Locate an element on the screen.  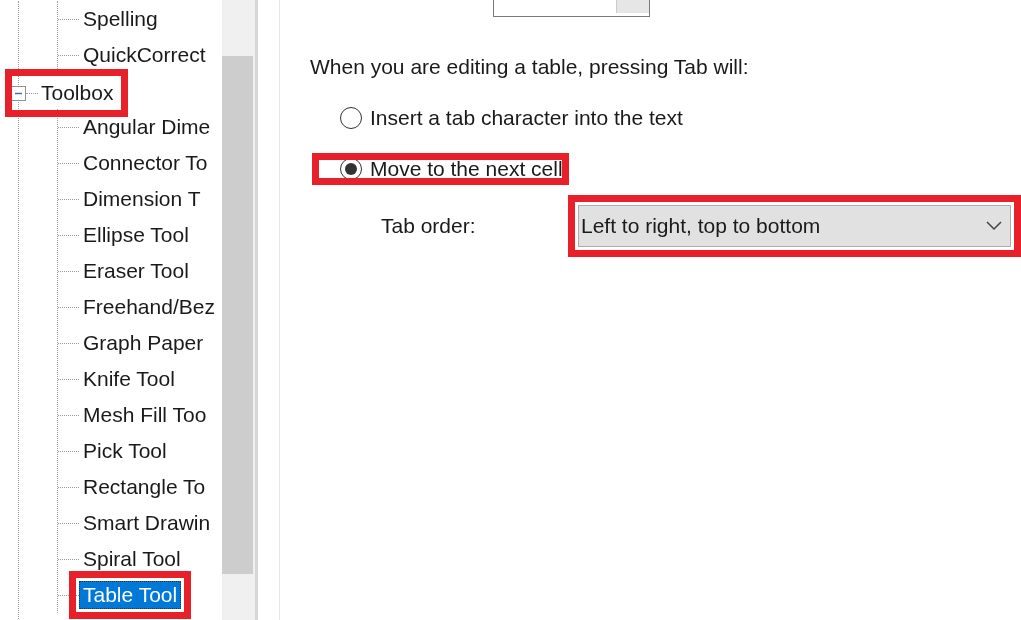
scrollbar is located at coordinates (238, 310).